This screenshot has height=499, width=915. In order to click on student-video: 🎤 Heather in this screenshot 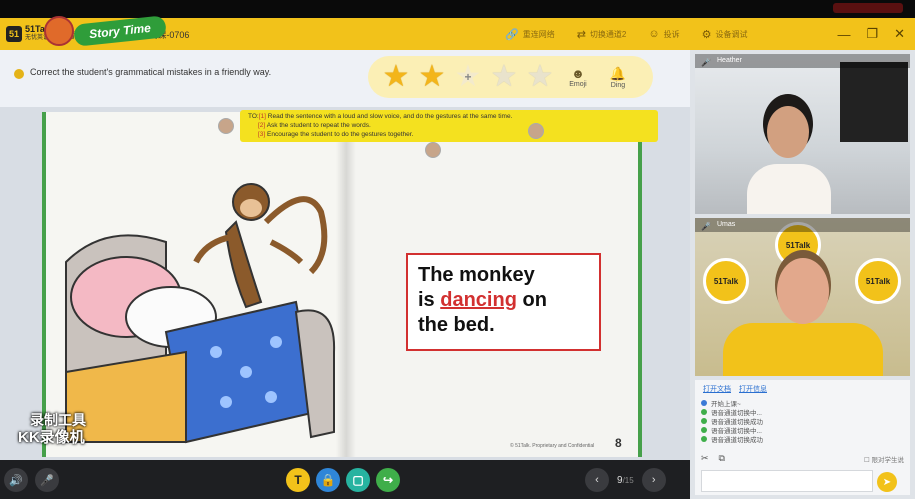, I will do `click(802, 134)`.